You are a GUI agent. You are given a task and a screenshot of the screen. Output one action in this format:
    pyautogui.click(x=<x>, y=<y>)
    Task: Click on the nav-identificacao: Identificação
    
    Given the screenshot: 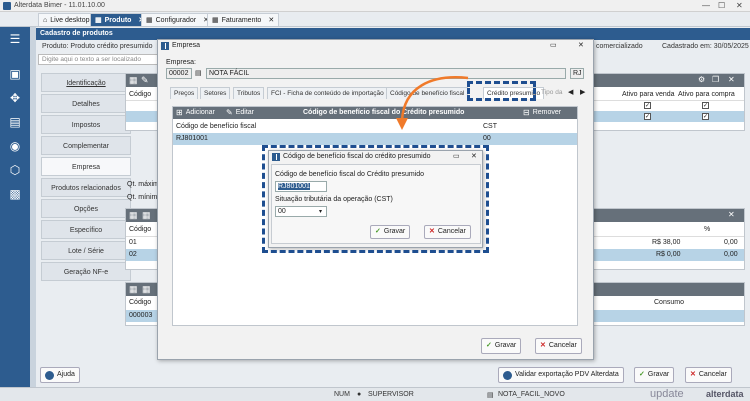 What is the action you would take?
    pyautogui.click(x=86, y=82)
    